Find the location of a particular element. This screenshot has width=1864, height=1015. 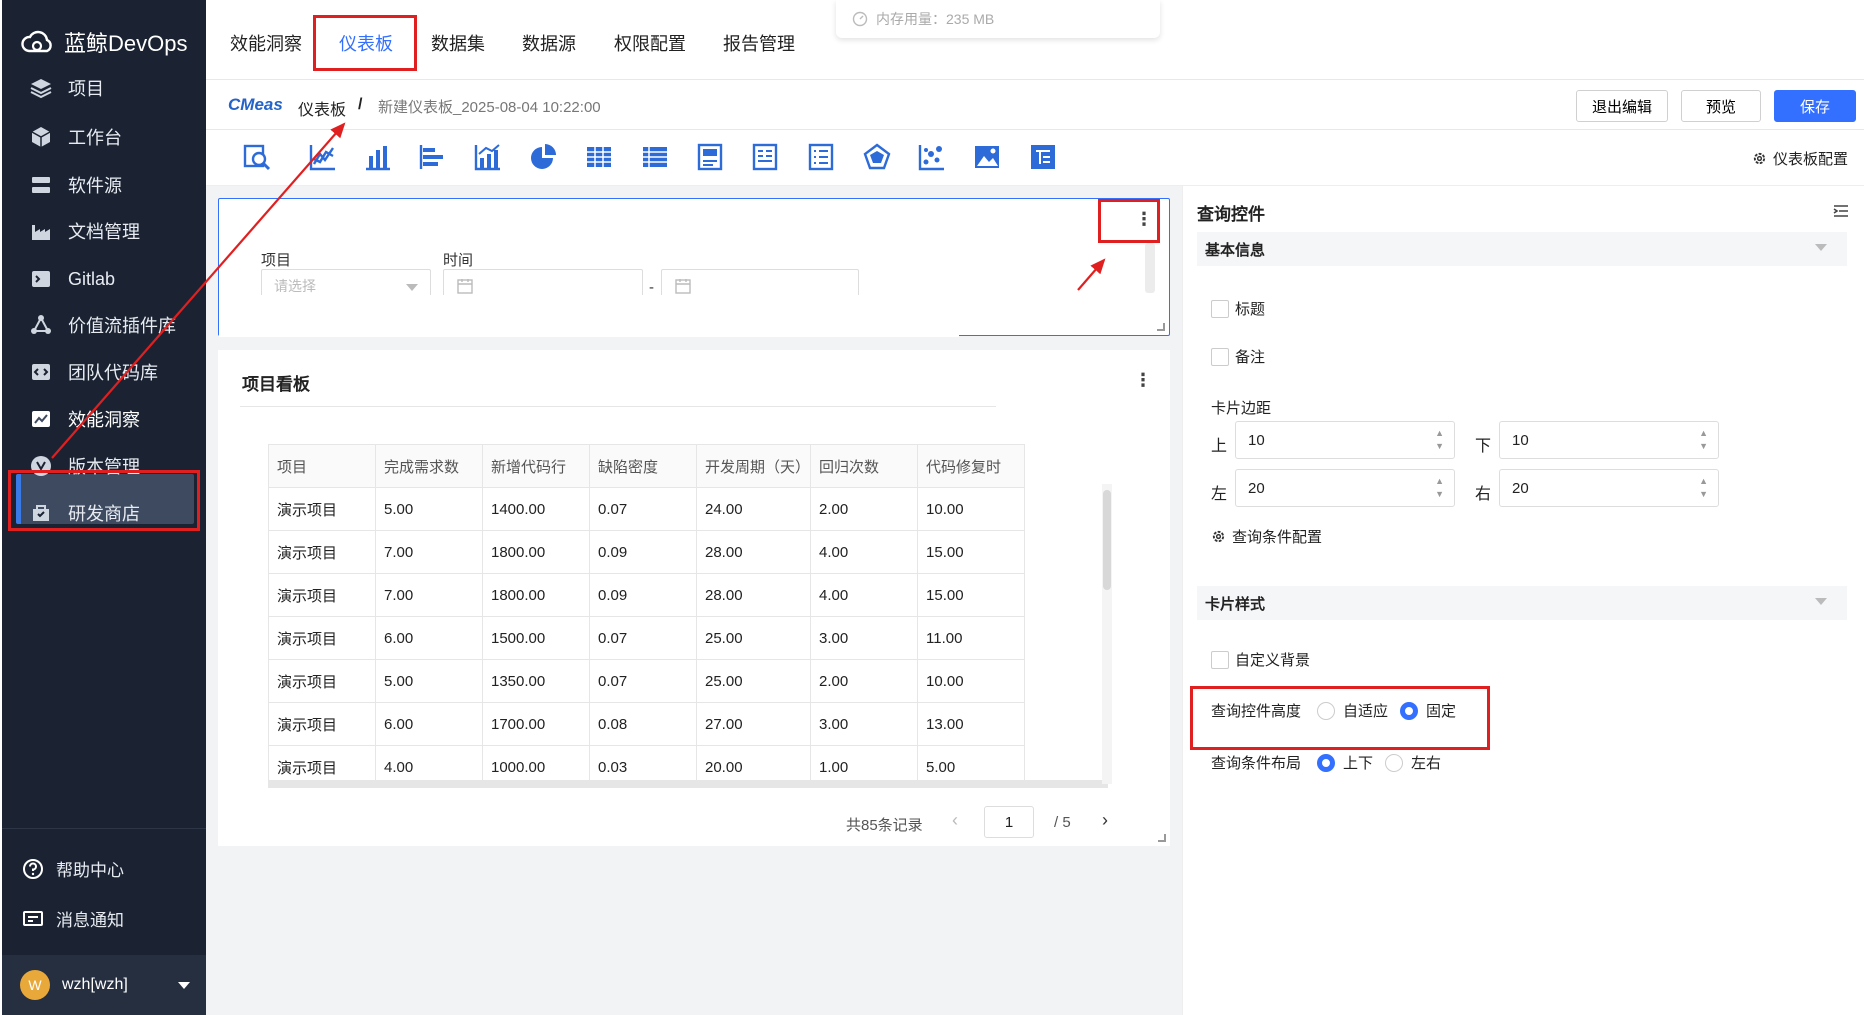

pagination-pages: / 5 is located at coordinates (1062, 822).